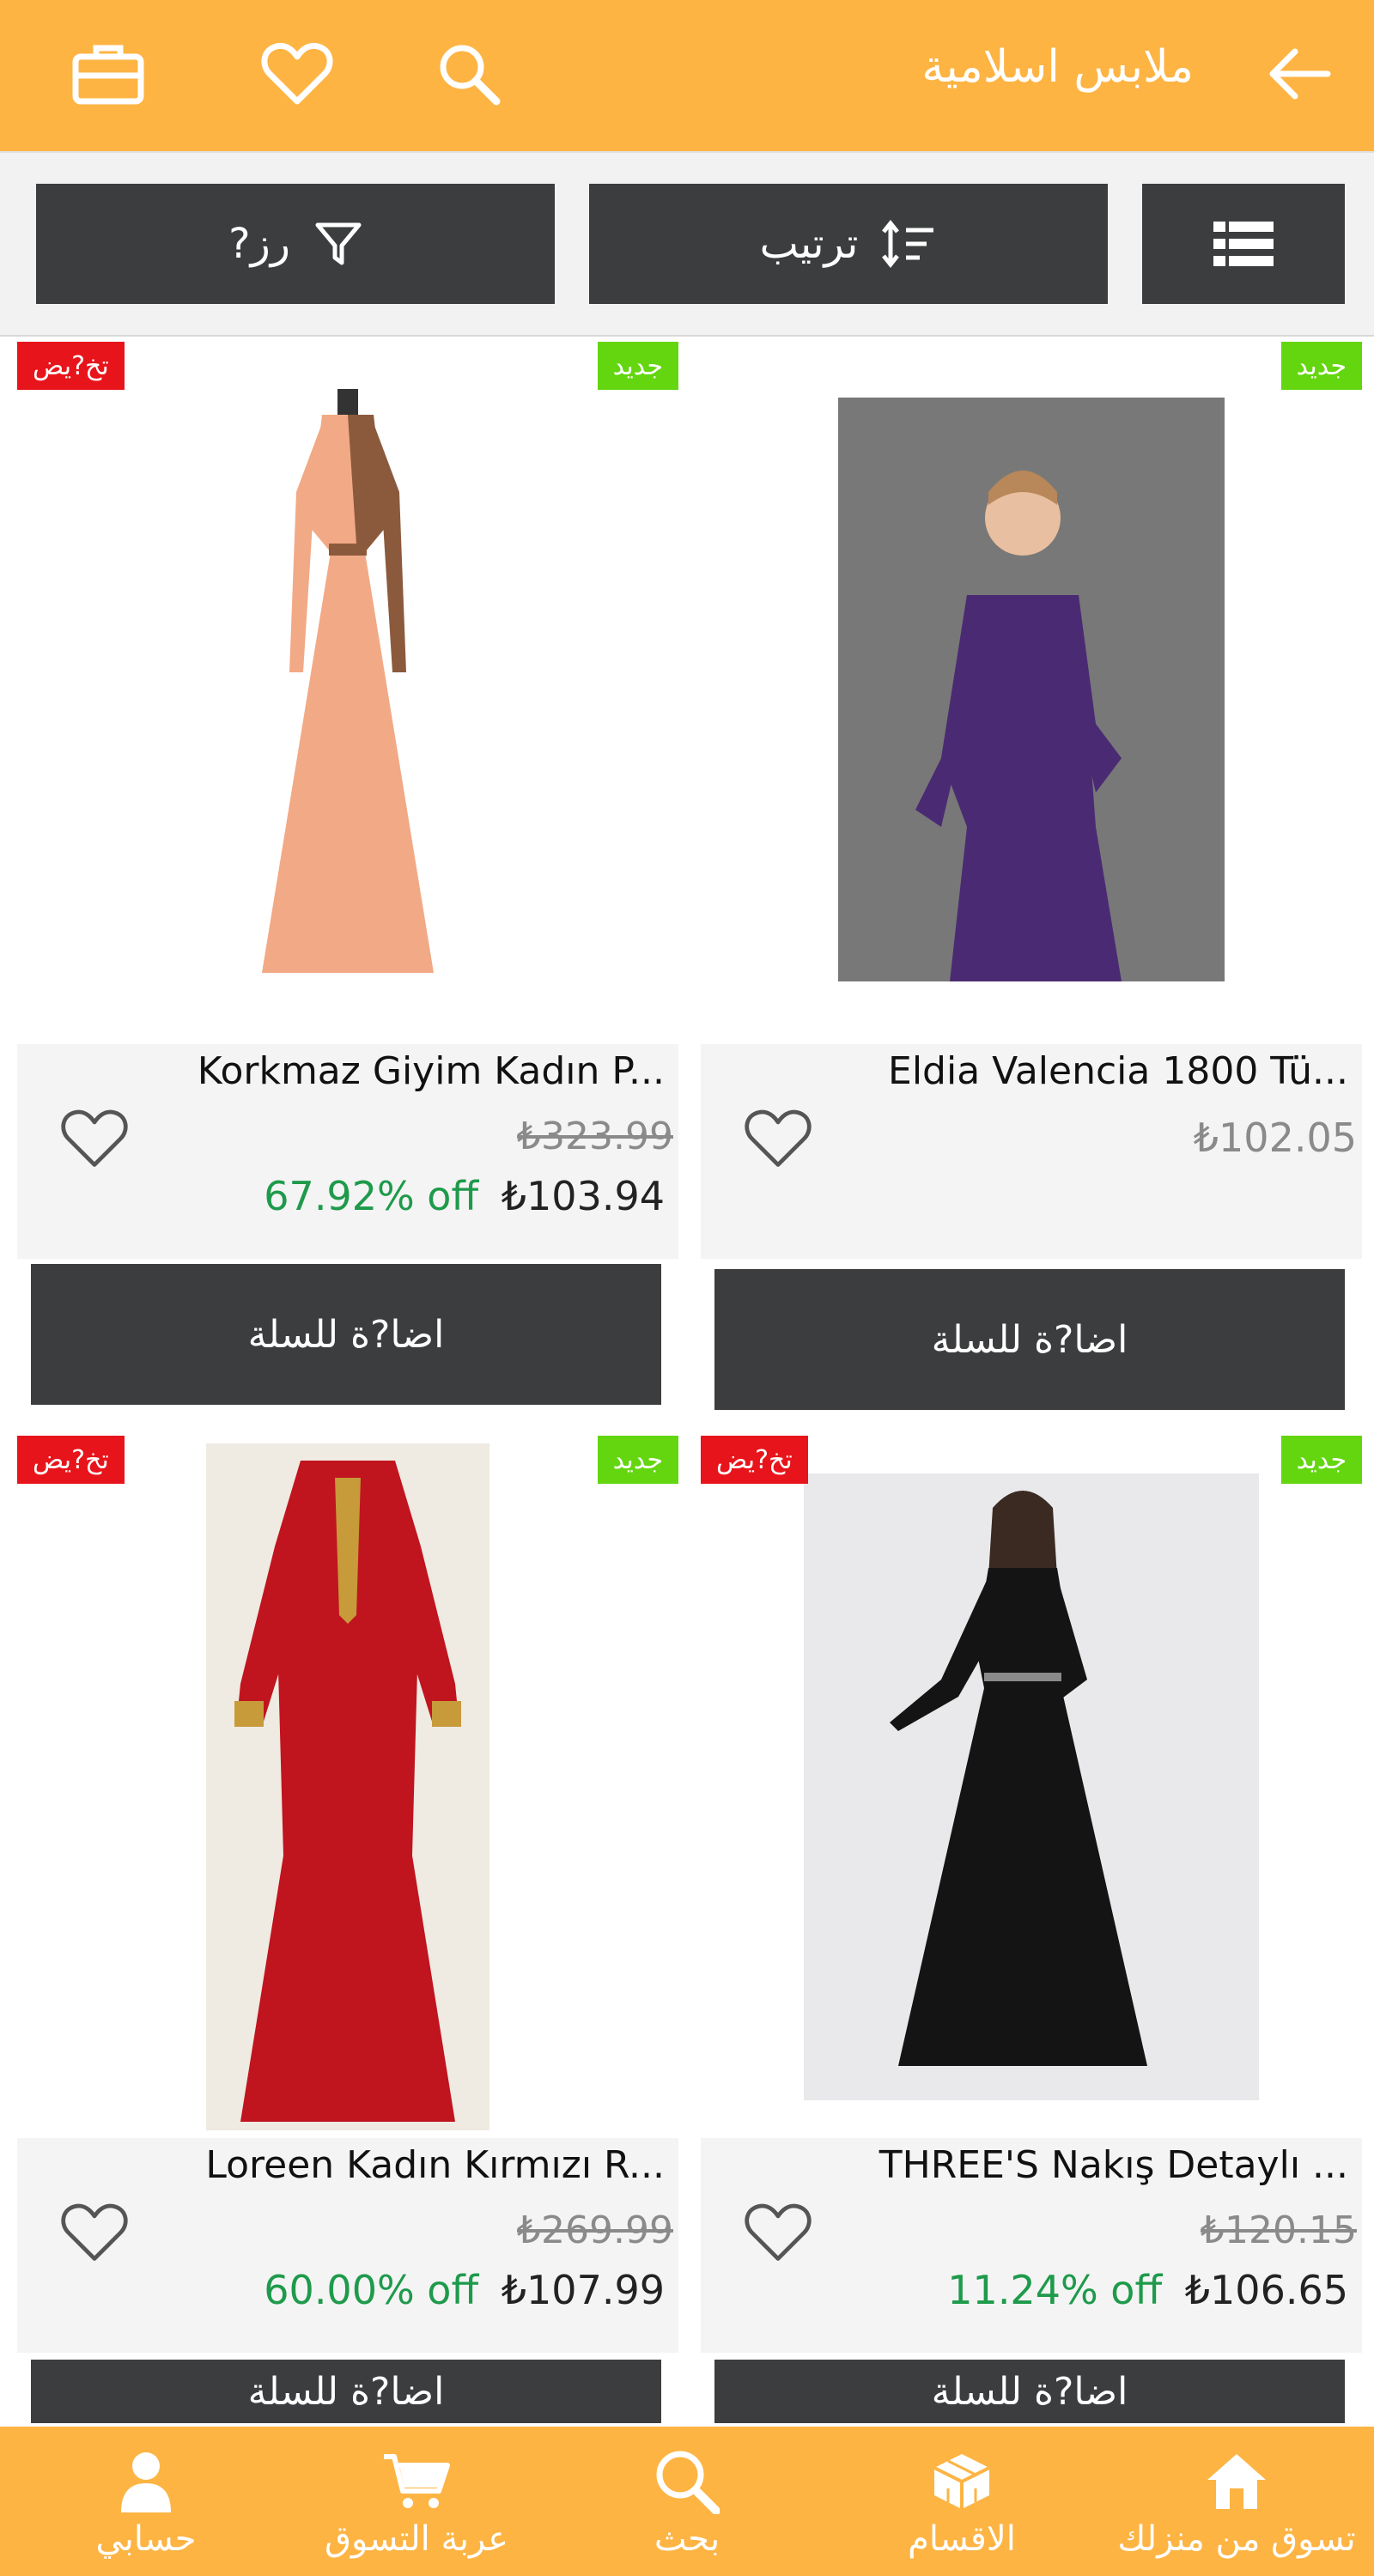  What do you see at coordinates (908, 244) in the screenshot?
I see `sort-icon` at bounding box center [908, 244].